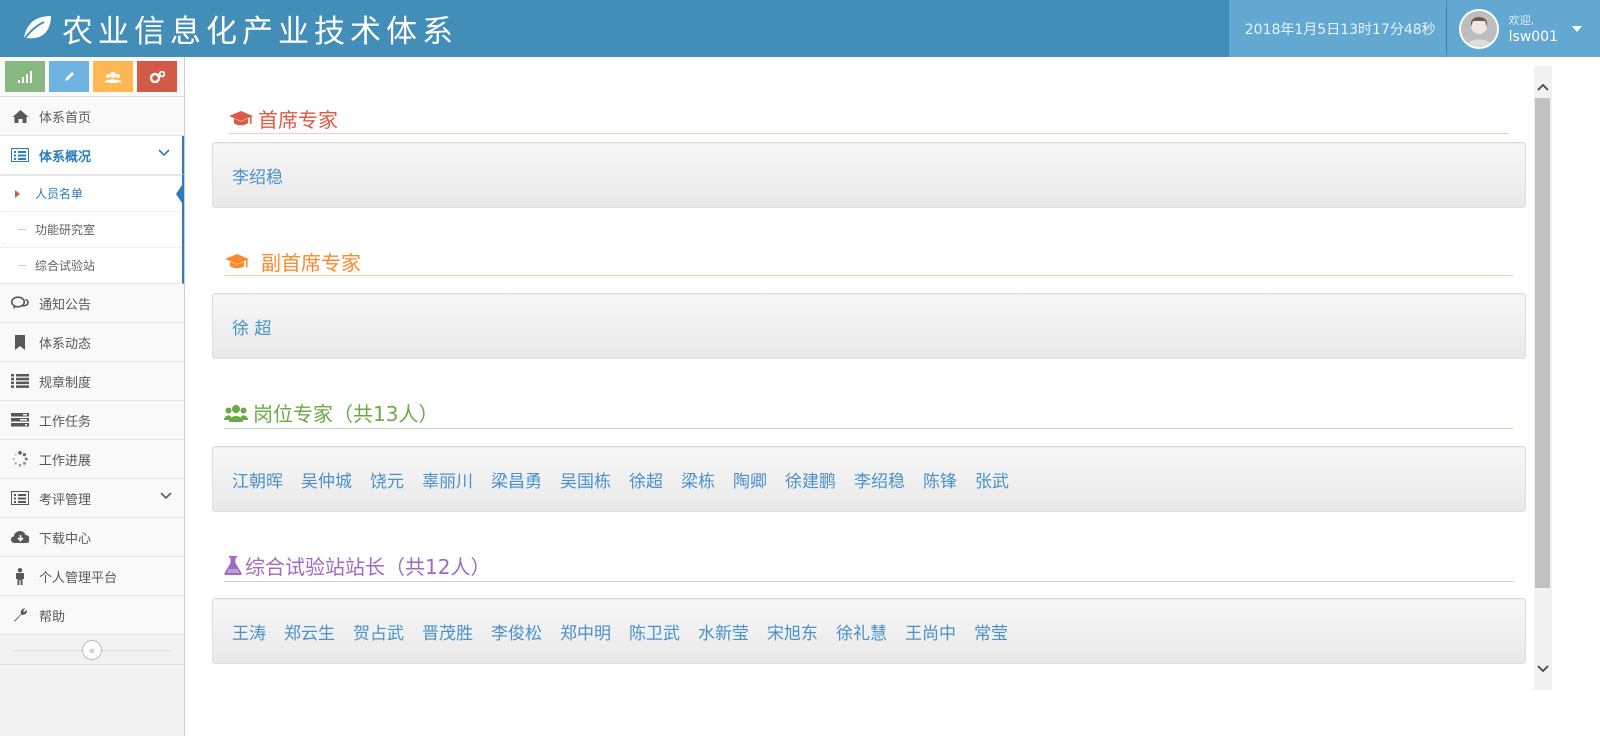 Image resolution: width=1600 pixels, height=736 pixels. I want to click on person-link: 张武, so click(992, 479).